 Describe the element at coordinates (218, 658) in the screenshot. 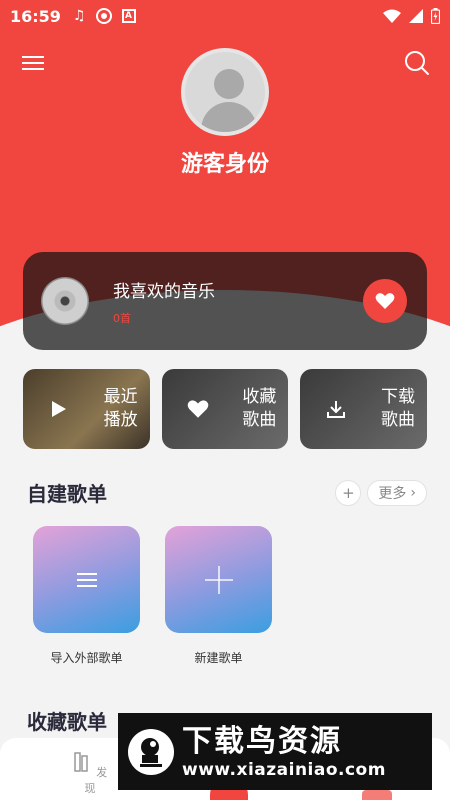

I see `new-playlist-name: 新建歌单` at that location.